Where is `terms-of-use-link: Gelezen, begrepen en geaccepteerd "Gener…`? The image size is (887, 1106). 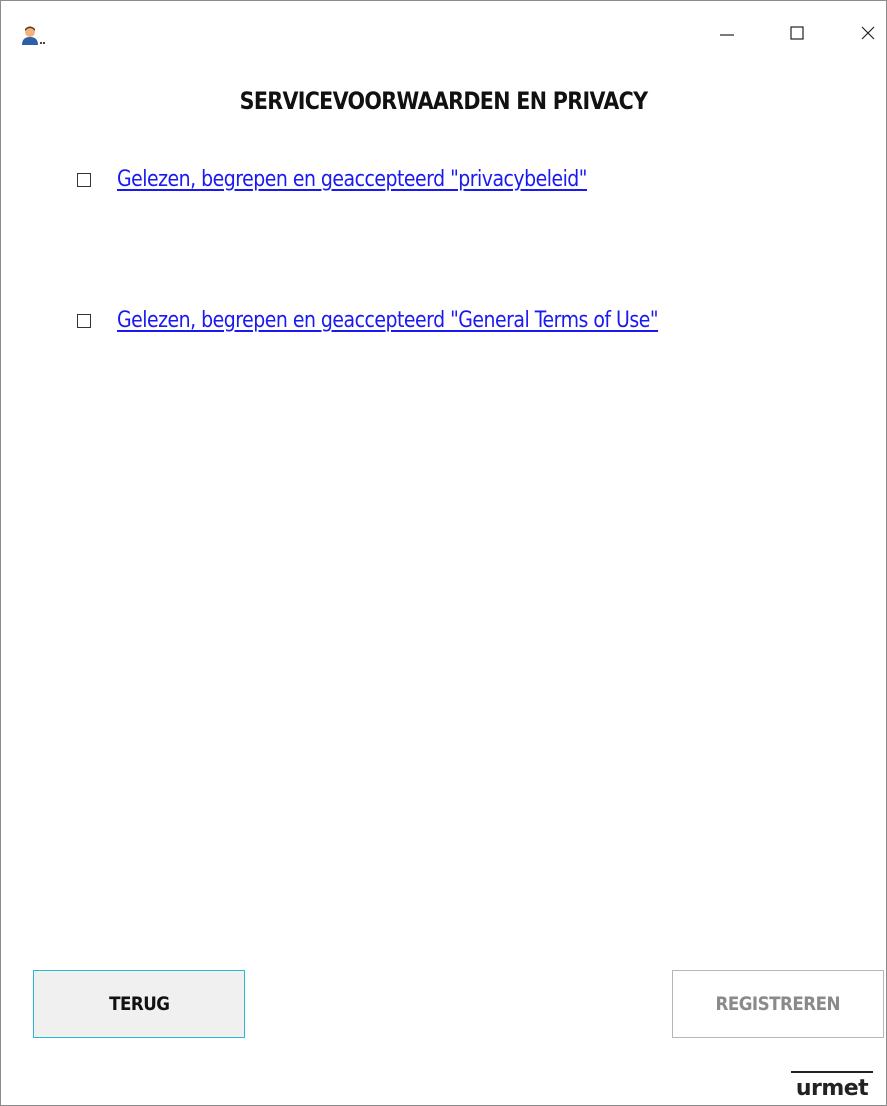 terms-of-use-link: Gelezen, begrepen en geaccepteerd "Gener… is located at coordinates (388, 320).